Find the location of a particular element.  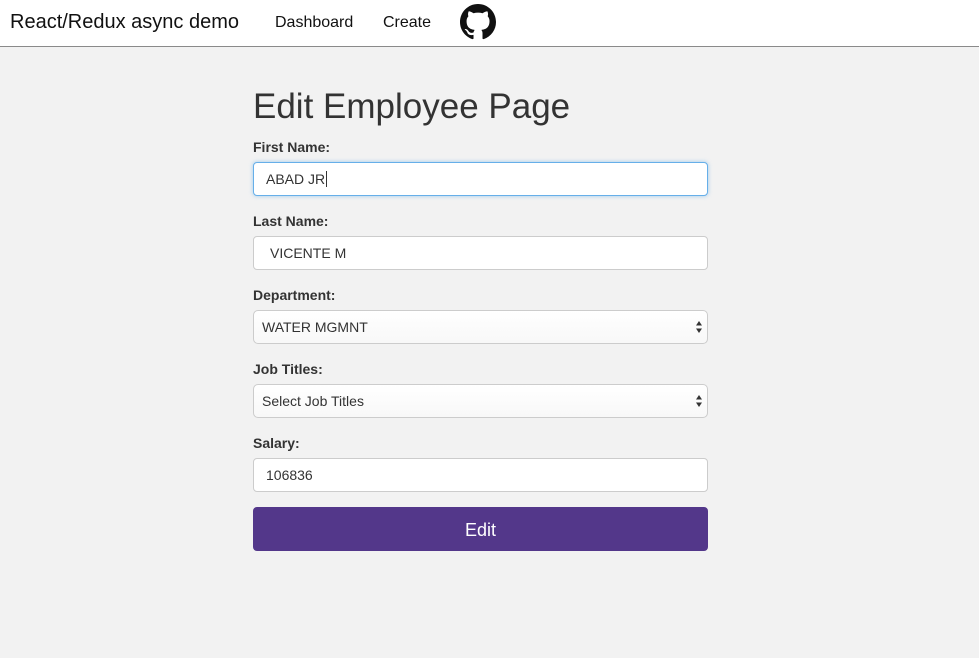

brand-title: React/Redux async demo is located at coordinates (124, 22).